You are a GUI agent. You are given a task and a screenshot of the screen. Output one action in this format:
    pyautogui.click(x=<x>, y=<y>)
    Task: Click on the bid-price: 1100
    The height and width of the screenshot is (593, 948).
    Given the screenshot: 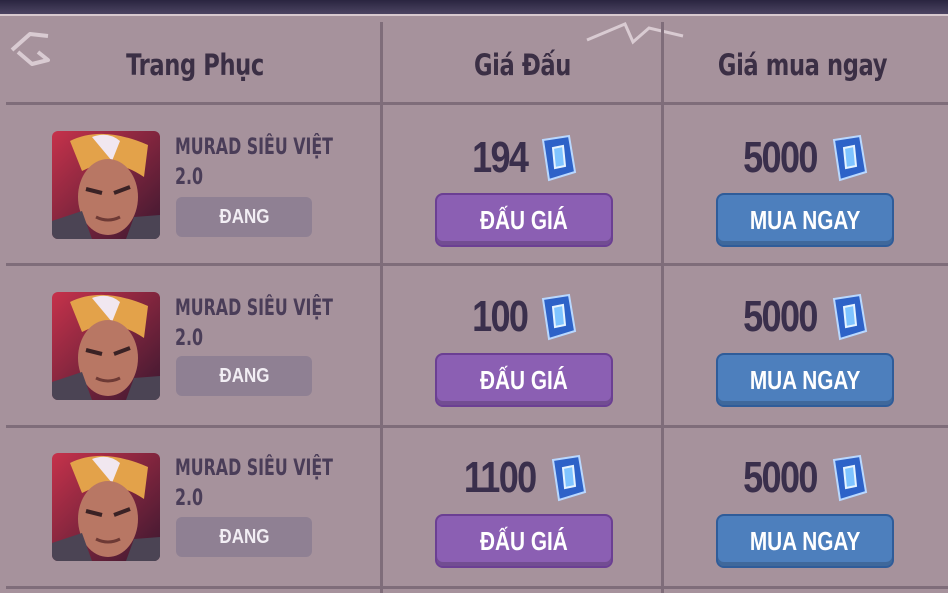 What is the action you would take?
    pyautogui.click(x=522, y=478)
    